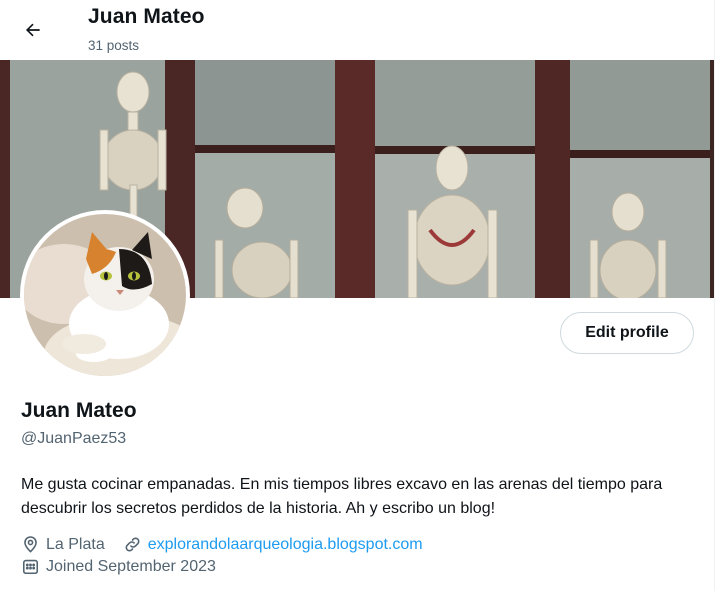 The image size is (722, 591). I want to click on header-profile-name: Juan Mateo, so click(146, 16).